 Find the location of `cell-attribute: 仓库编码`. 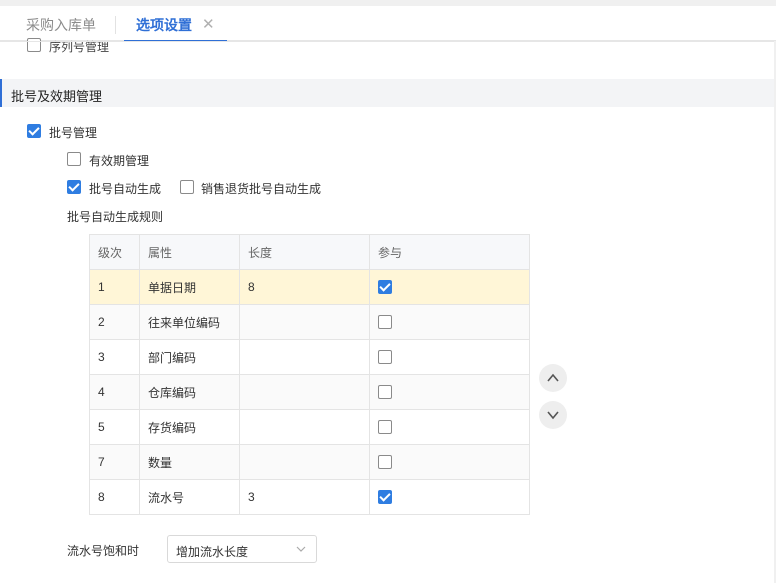

cell-attribute: 仓库编码 is located at coordinates (189, 392).